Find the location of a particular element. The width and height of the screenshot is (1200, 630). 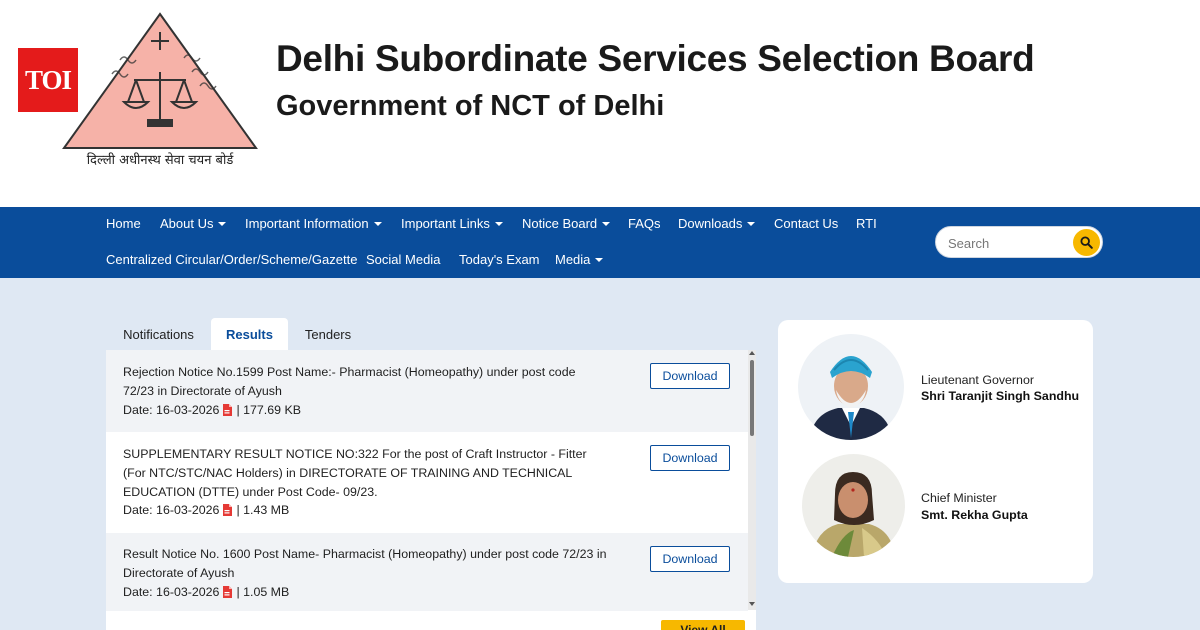

nav-label: Important Links is located at coordinates (445, 223).